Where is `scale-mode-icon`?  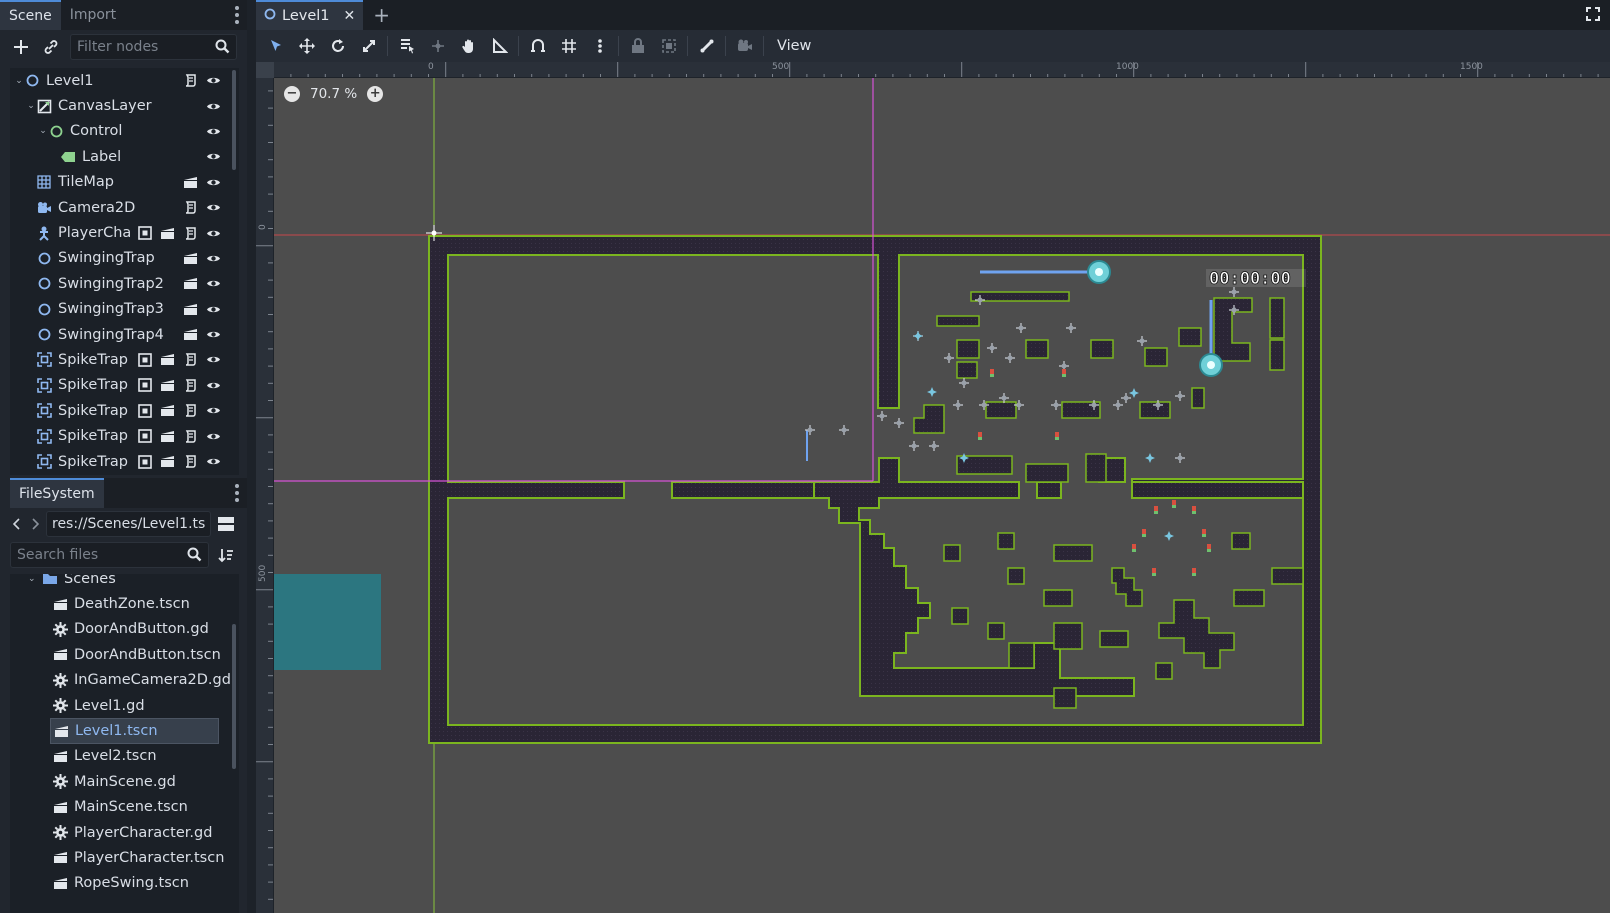 scale-mode-icon is located at coordinates (368, 46).